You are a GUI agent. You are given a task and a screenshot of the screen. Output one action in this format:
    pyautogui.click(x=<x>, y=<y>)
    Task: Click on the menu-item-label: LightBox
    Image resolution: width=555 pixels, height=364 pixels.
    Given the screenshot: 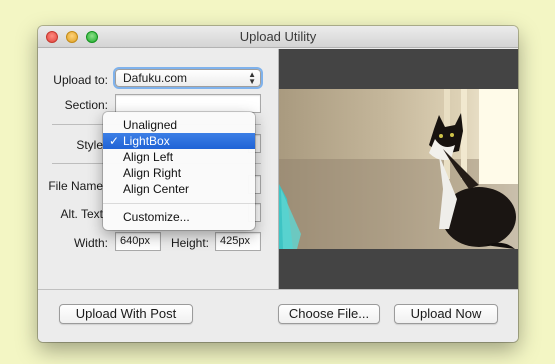 What is the action you would take?
    pyautogui.click(x=146, y=141)
    